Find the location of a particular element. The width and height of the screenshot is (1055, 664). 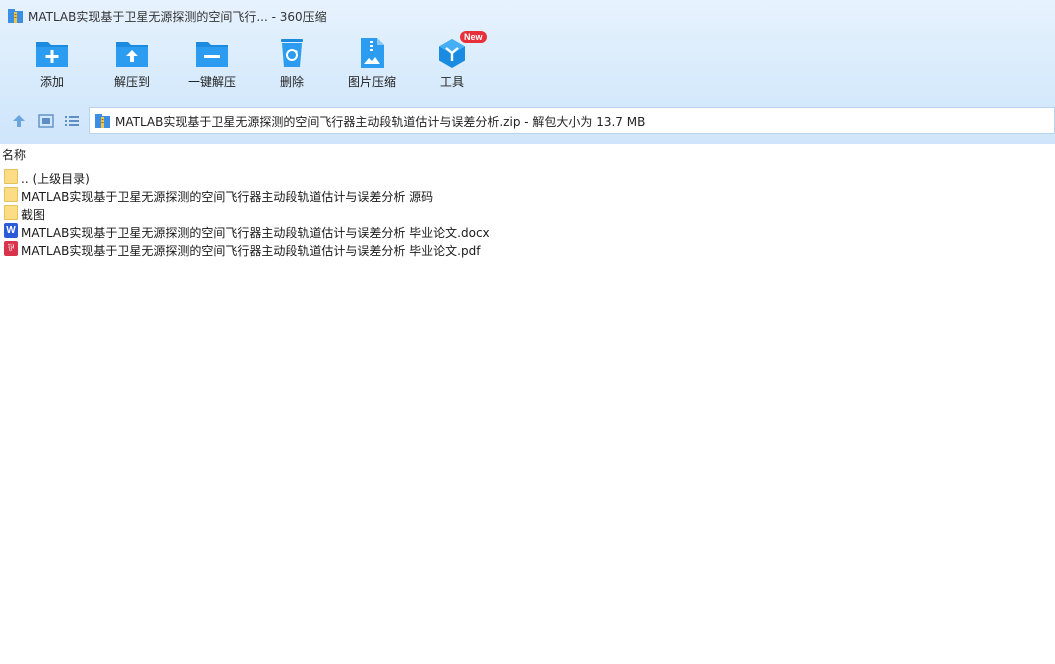

extract-to-button: 解压到 is located at coordinates (132, 65).